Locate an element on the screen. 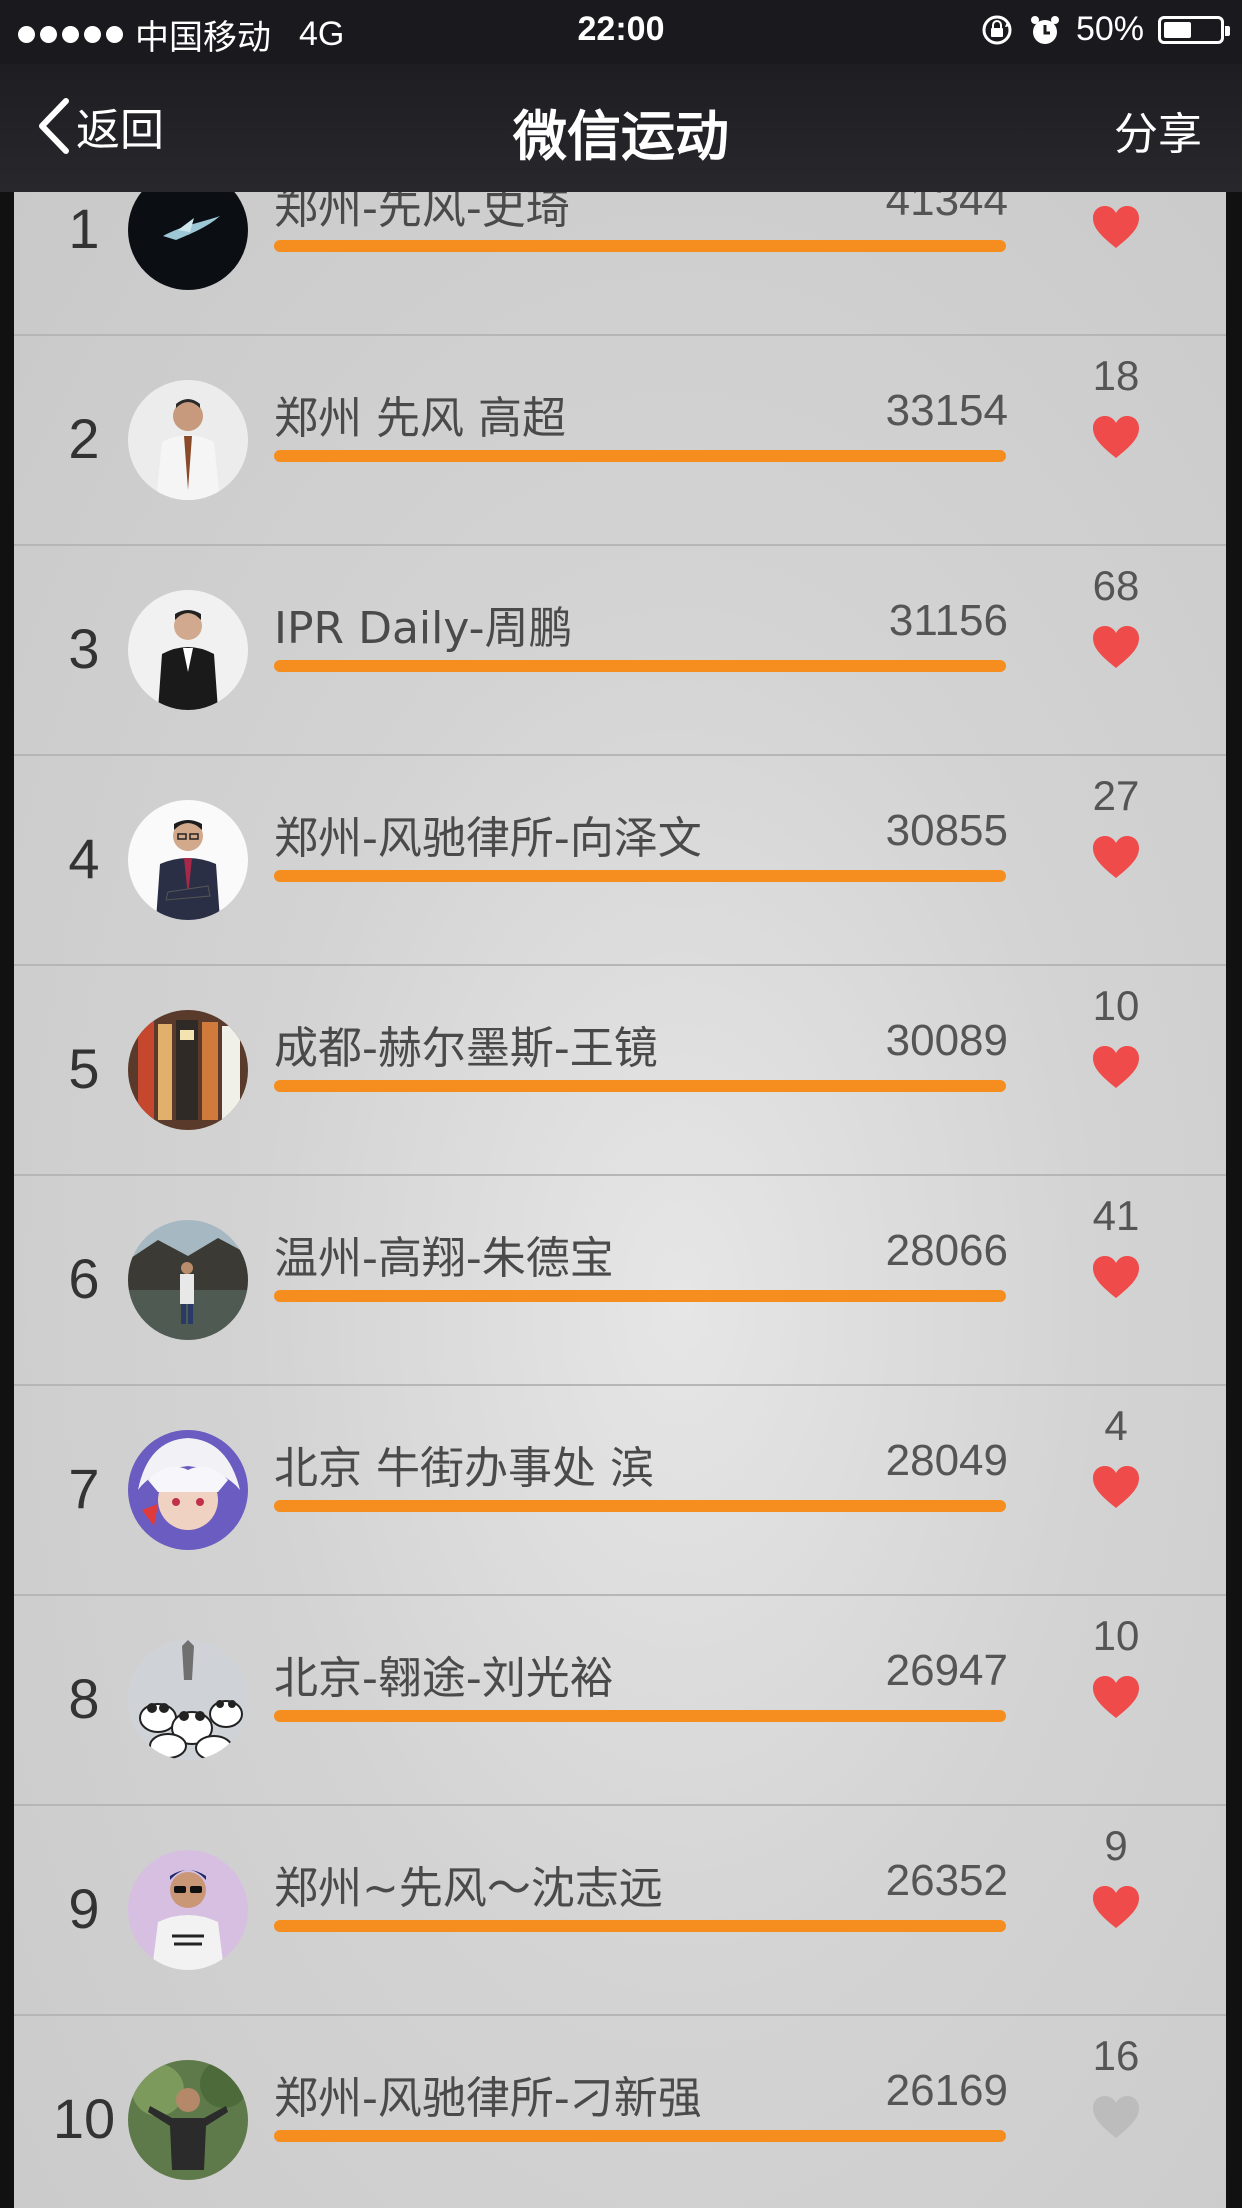 The image size is (1242, 2208). like-count: 18 is located at coordinates (1116, 375).